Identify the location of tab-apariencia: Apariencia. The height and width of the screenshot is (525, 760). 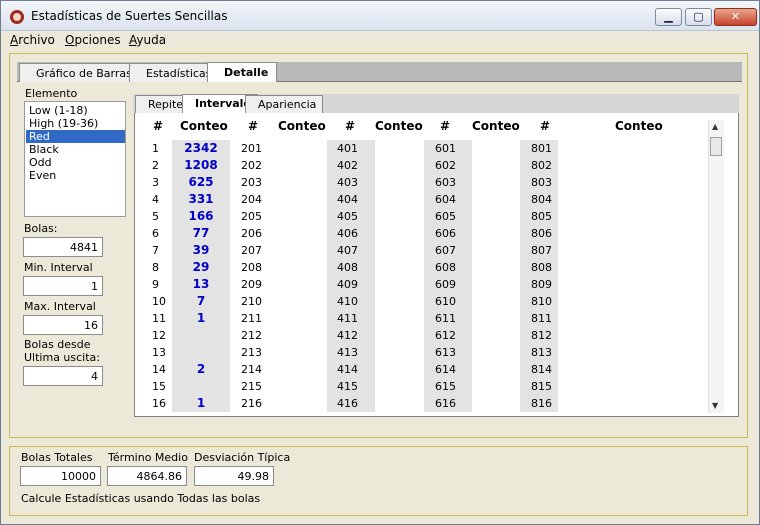
(284, 104).